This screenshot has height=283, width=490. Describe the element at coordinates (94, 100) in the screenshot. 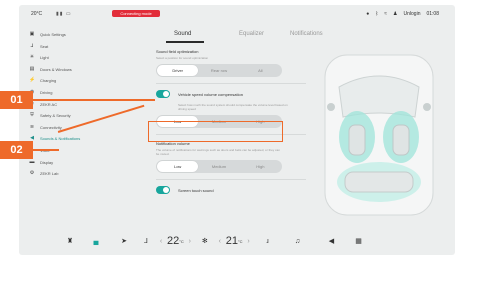

I see `callout-01-line` at that location.